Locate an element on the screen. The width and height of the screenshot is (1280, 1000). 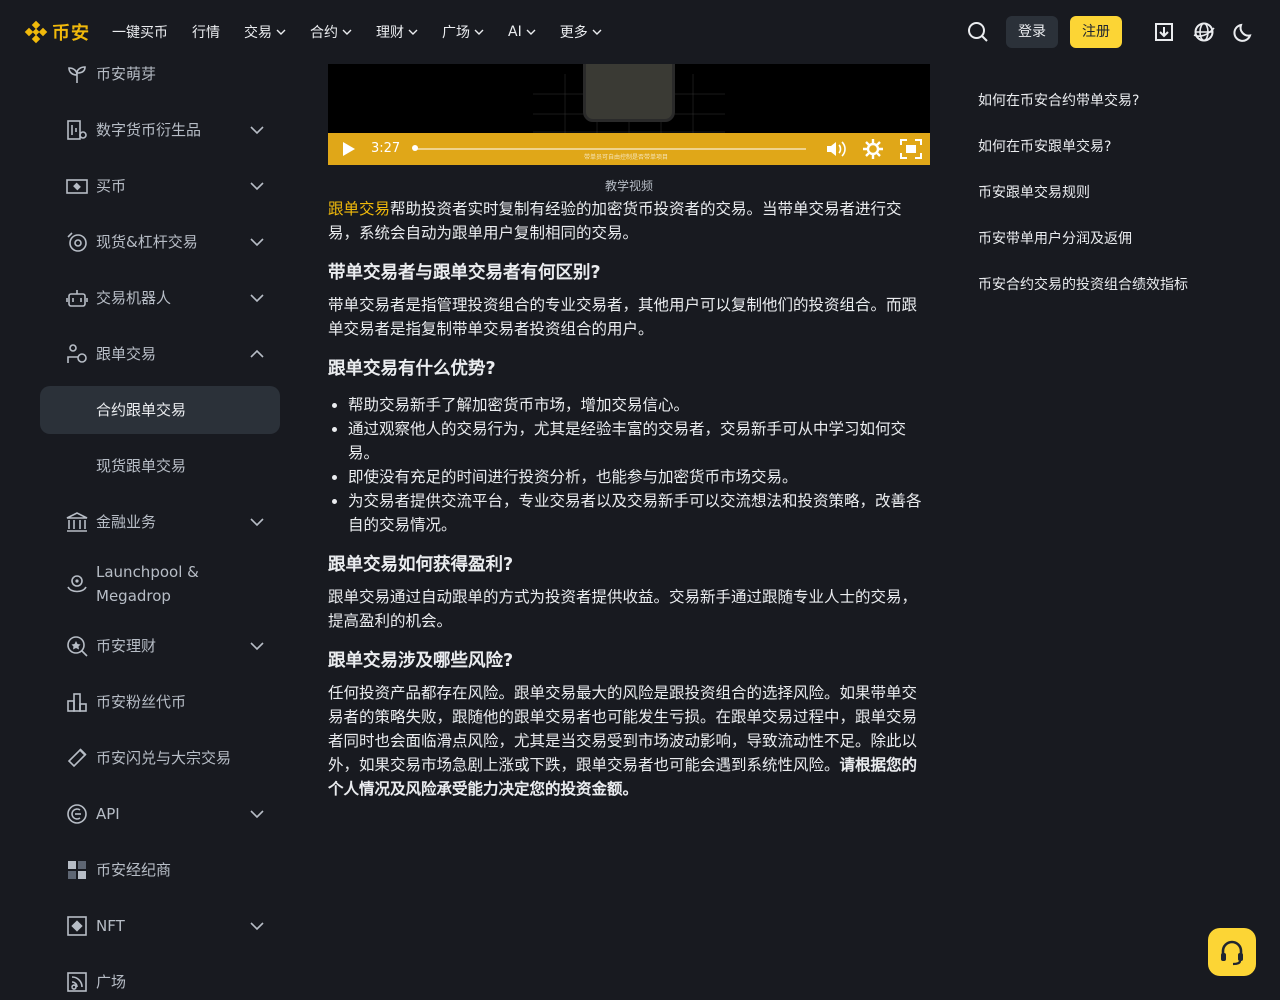
header-actions: 登录 注册 is located at coordinates (1111, 32).